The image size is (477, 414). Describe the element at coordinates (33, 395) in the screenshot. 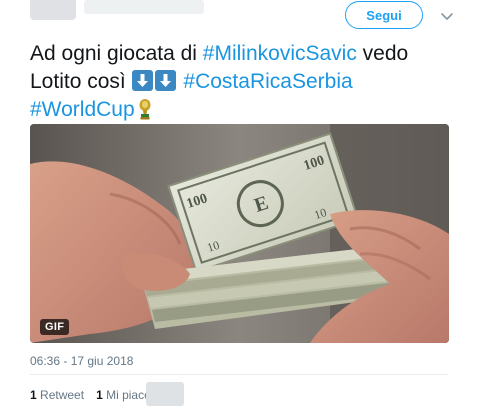

I see `retweet-count: 1` at that location.